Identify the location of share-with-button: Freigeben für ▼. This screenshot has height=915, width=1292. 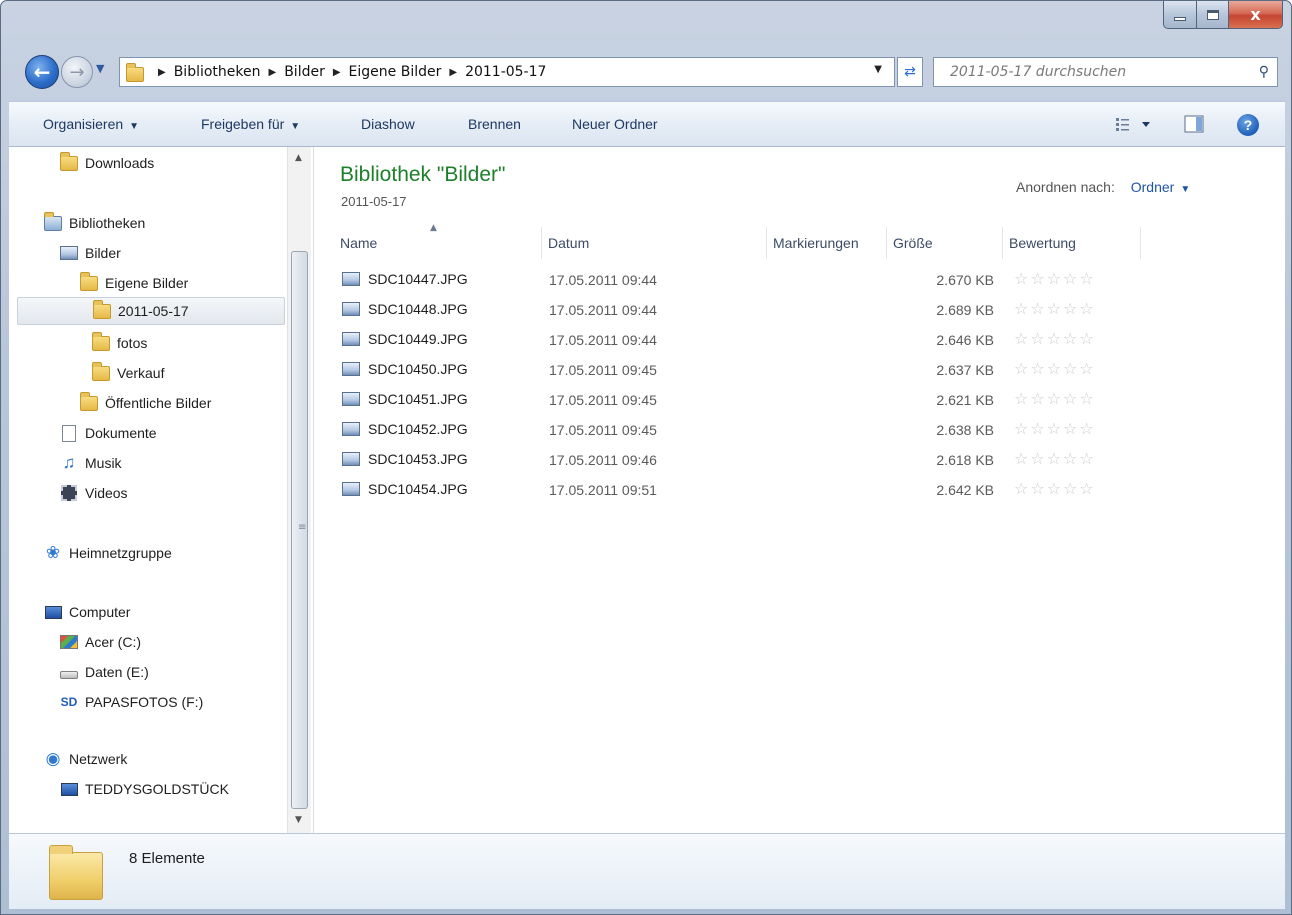
(250, 124).